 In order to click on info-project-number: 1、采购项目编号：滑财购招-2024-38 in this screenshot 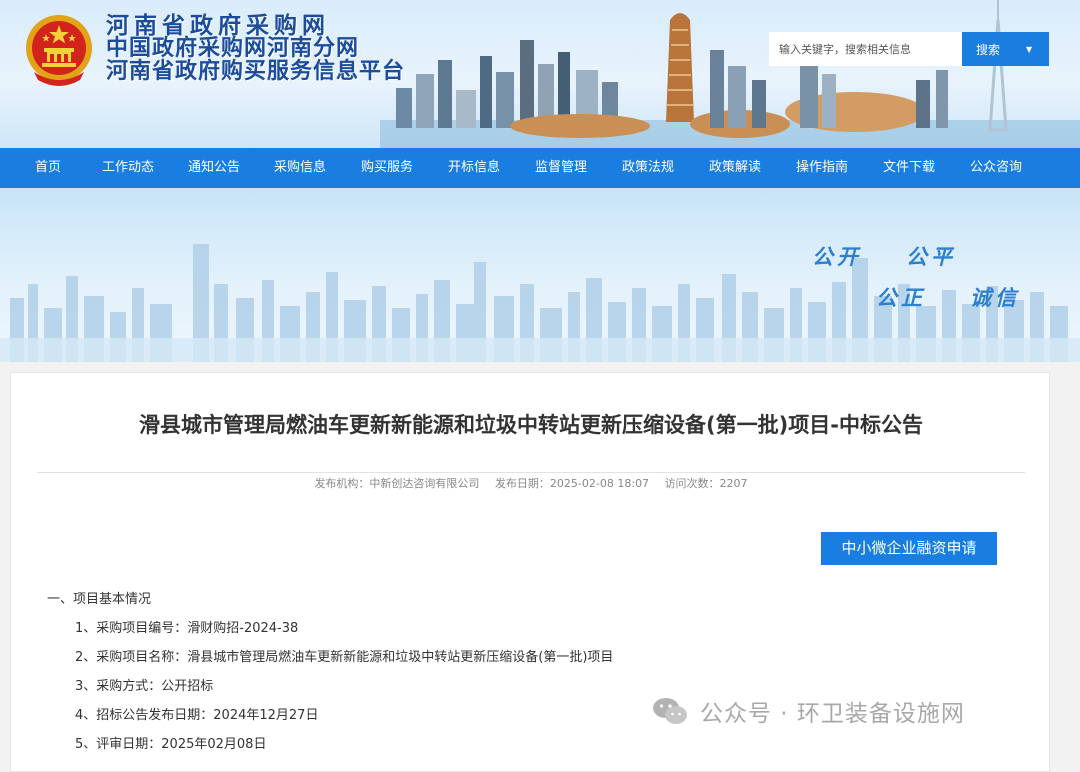, I will do `click(187, 628)`.